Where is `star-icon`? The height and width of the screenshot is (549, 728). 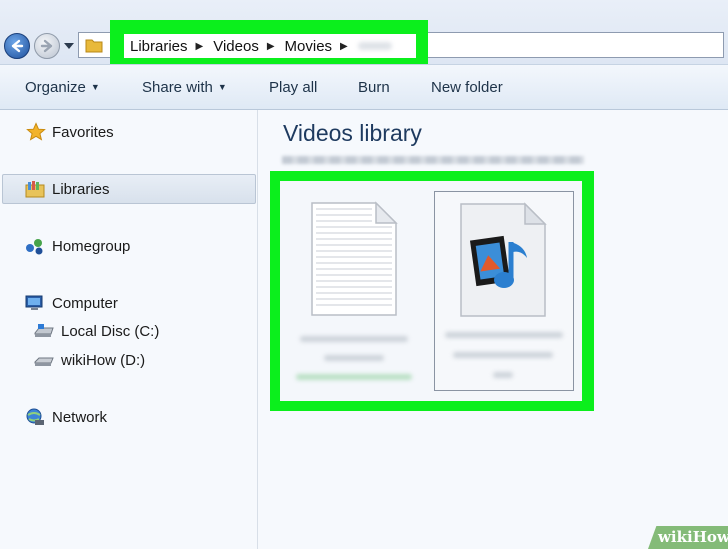 star-icon is located at coordinates (36, 131).